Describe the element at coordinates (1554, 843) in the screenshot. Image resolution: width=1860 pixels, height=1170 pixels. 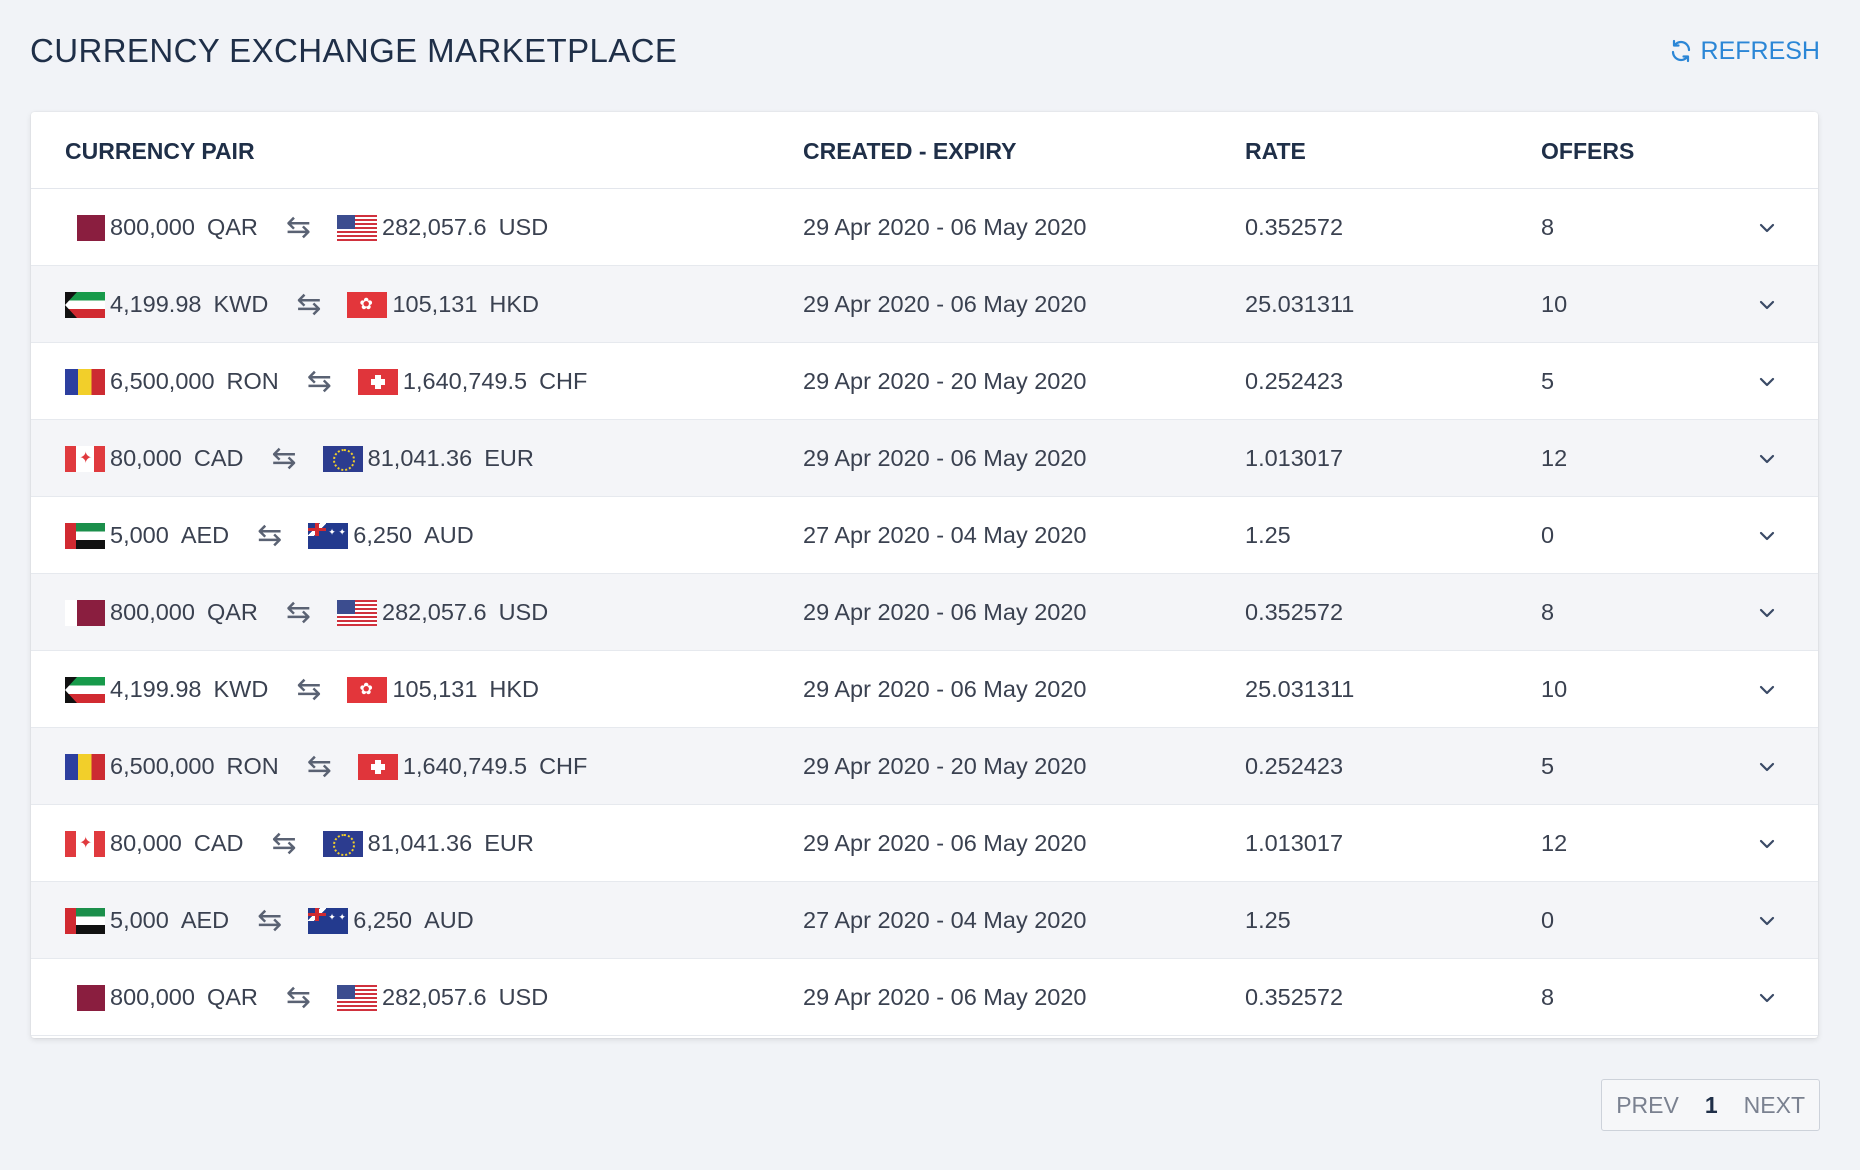
I see `offers-cell: 12` at that location.